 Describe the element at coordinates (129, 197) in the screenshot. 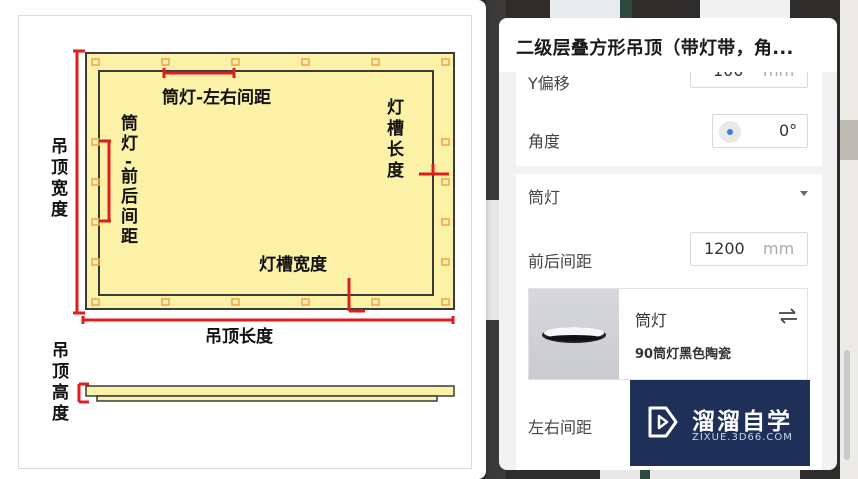

I see `svg-text: 后` at that location.